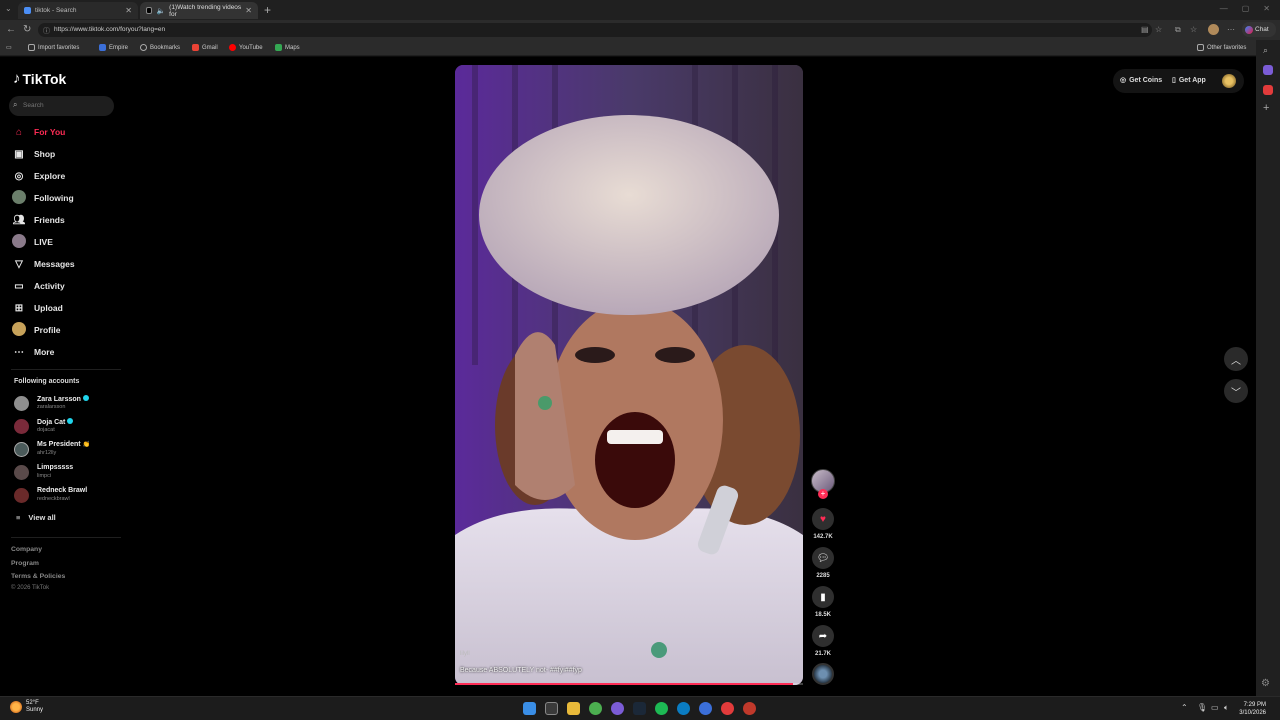 This screenshot has width=1280, height=720. I want to click on maps-icon, so click(278, 47).